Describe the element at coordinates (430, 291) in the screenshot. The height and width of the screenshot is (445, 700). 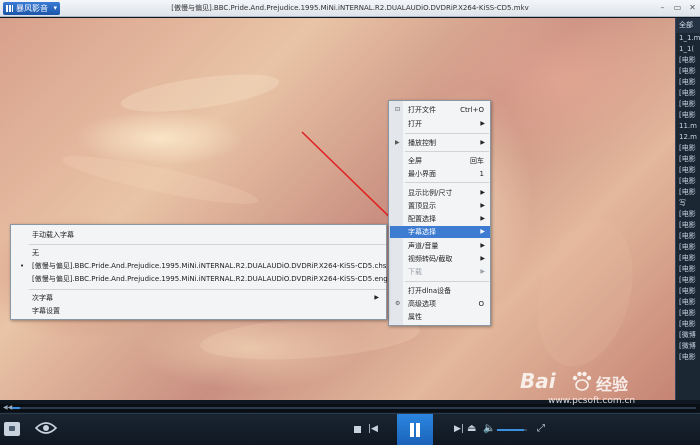
I see `menu-item-label: 打开dlna设备` at that location.